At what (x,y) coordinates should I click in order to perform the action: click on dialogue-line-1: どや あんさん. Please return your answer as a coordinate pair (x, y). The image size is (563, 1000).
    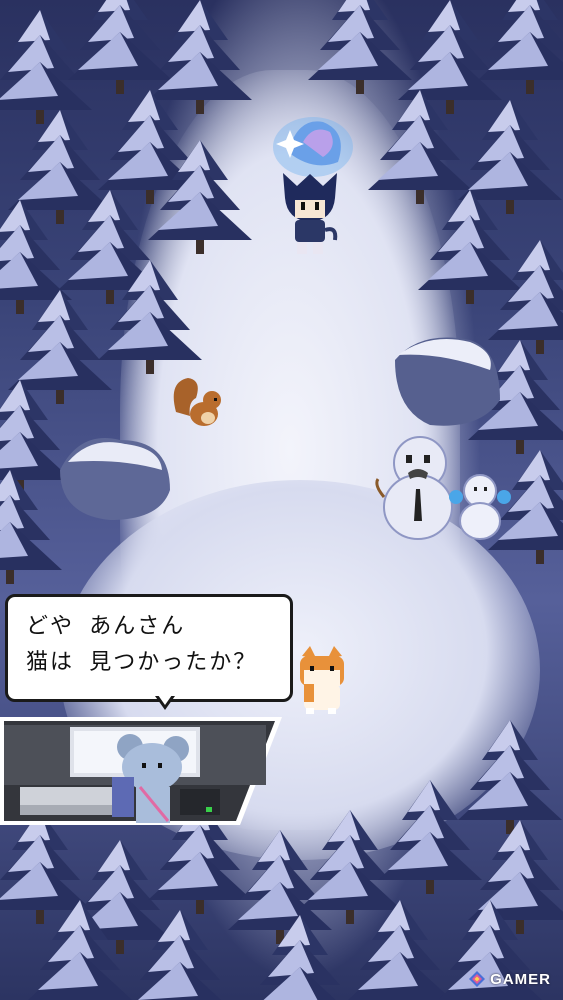
    Looking at the image, I should click on (106, 626).